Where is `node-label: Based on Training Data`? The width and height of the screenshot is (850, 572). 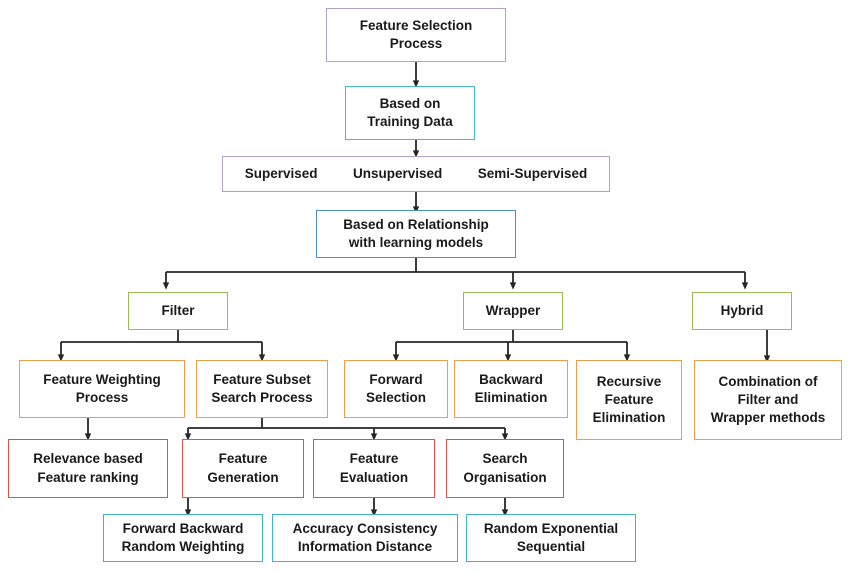 node-label: Based on Training Data is located at coordinates (410, 112).